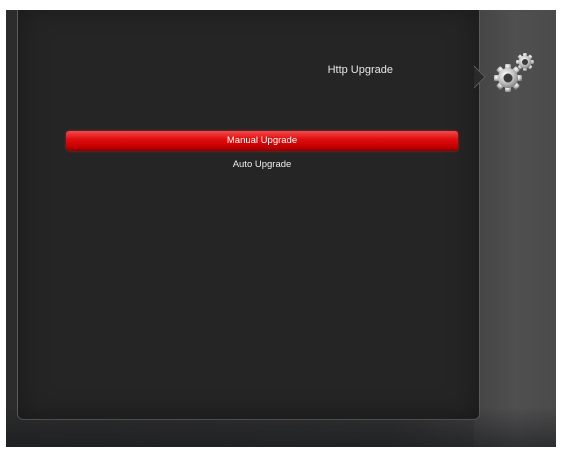  Describe the element at coordinates (360, 70) in the screenshot. I see `page-title: Http Upgrade` at that location.